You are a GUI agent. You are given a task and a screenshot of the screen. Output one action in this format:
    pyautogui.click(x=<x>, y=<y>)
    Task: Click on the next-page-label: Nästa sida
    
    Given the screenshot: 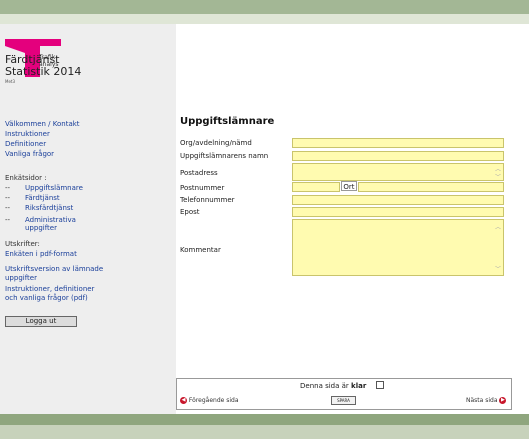 What is the action you would take?
    pyautogui.click(x=482, y=400)
    